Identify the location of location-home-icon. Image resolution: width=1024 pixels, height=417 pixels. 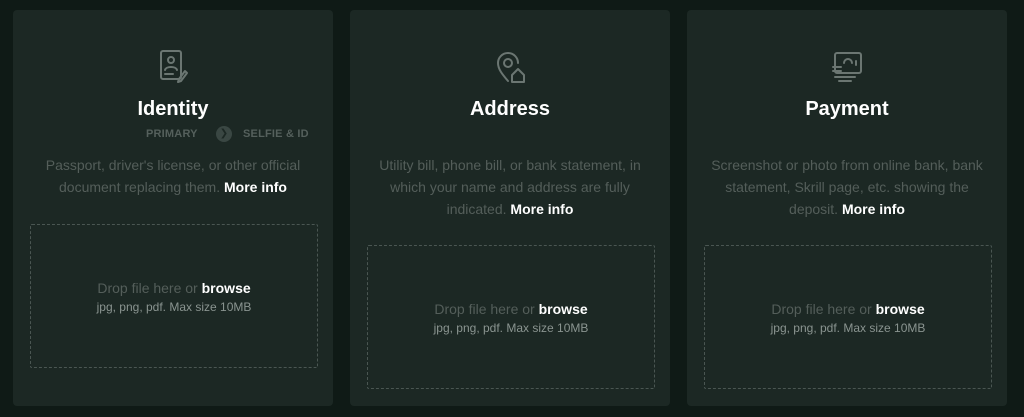
(510, 67).